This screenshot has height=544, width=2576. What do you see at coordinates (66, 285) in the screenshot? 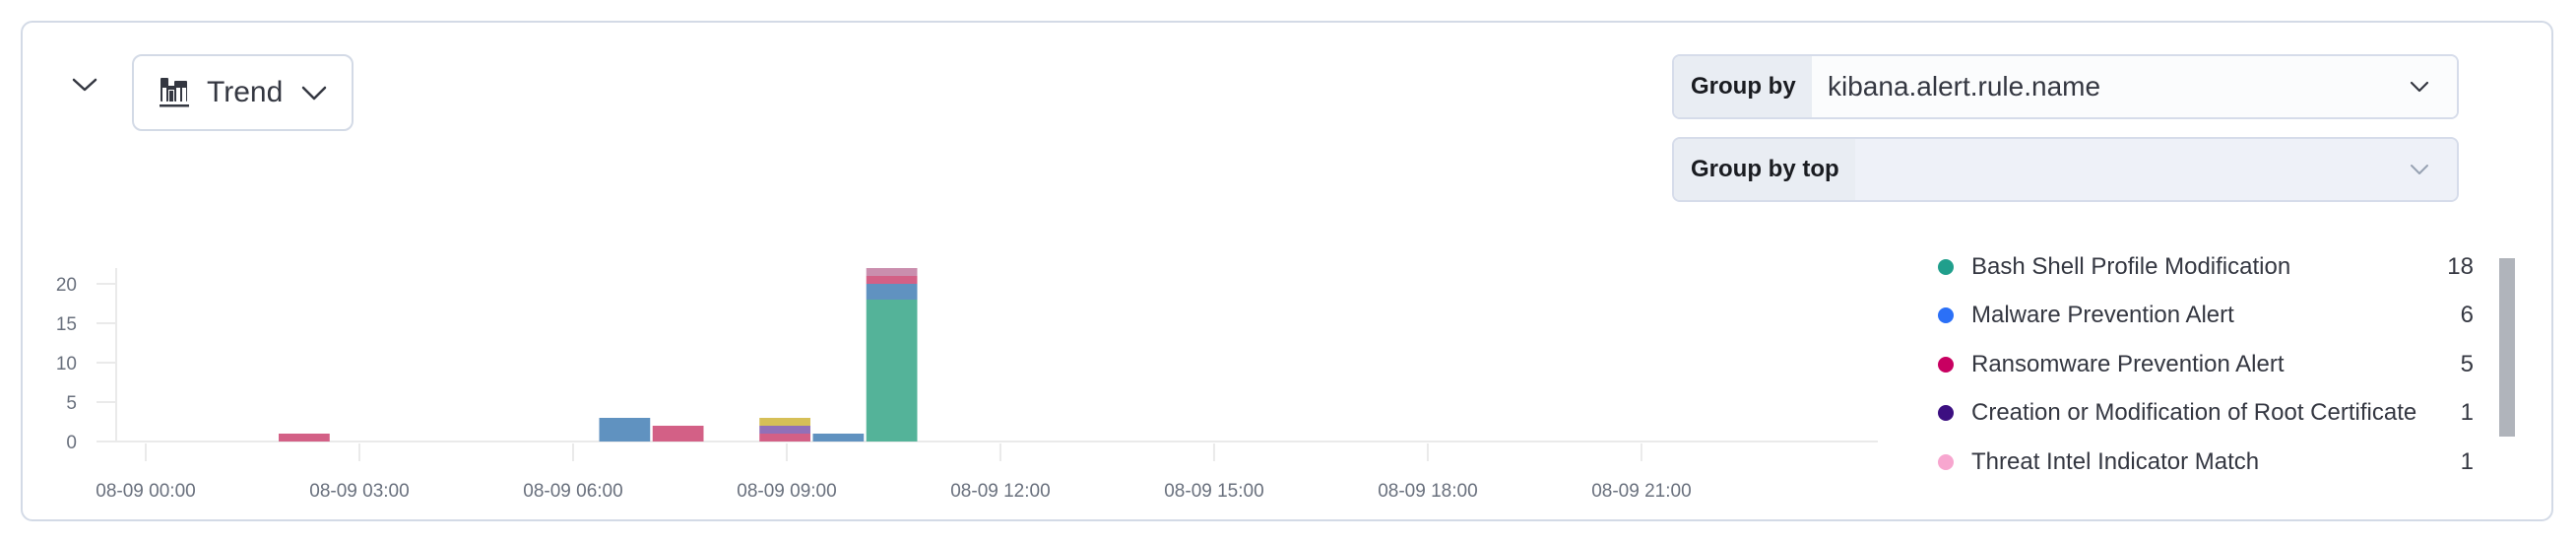
I see `y-tick-label: 20` at bounding box center [66, 285].